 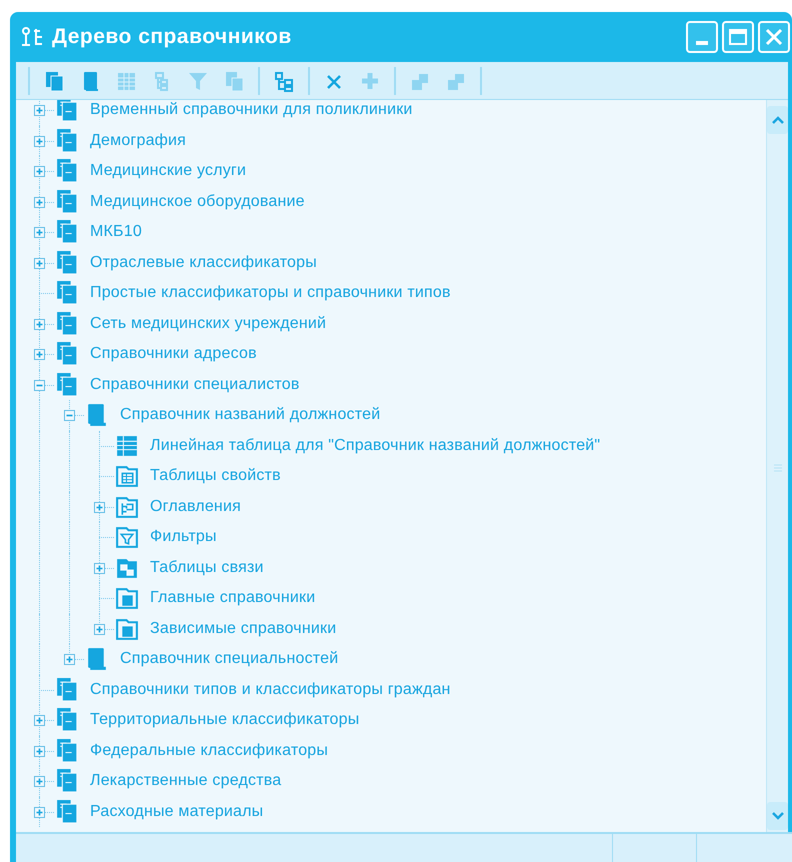 I want to click on folder-icon, so click(x=127, y=598).